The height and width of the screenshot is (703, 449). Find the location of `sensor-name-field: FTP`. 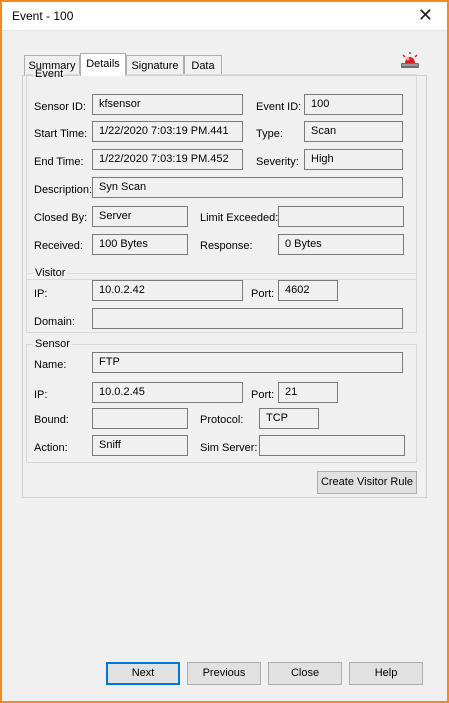

sensor-name-field: FTP is located at coordinates (247, 362).